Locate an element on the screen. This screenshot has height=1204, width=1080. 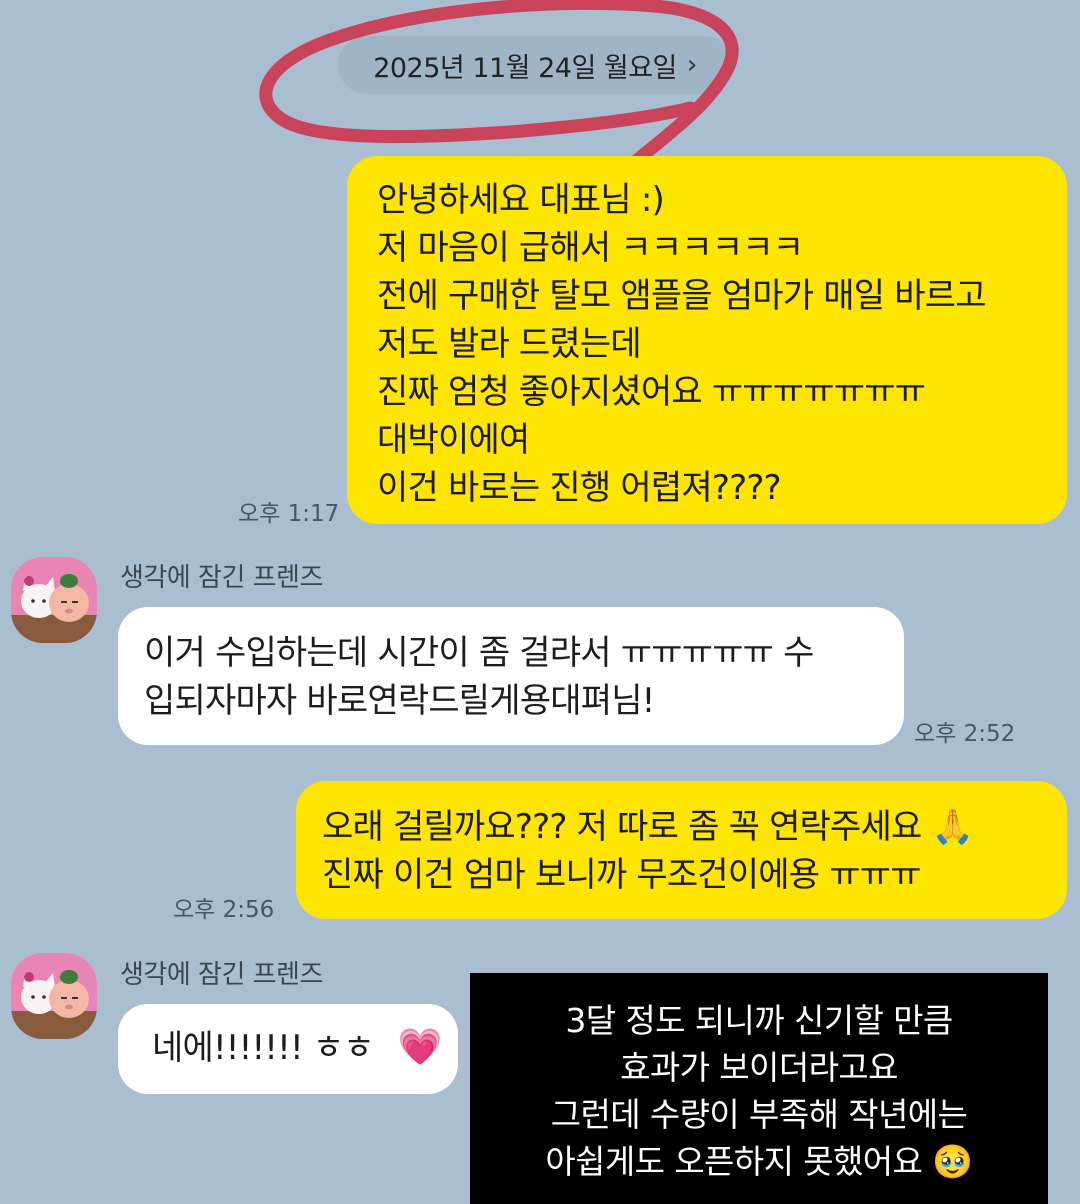
caption-line: 그런데 수량이 부족해 작년에는 is located at coordinates (759, 1114).